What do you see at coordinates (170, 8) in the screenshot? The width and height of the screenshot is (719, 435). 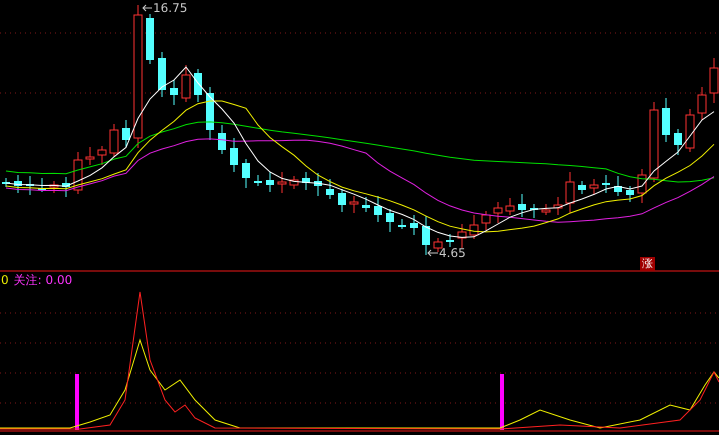 I see `price-label: 16.75` at bounding box center [170, 8].